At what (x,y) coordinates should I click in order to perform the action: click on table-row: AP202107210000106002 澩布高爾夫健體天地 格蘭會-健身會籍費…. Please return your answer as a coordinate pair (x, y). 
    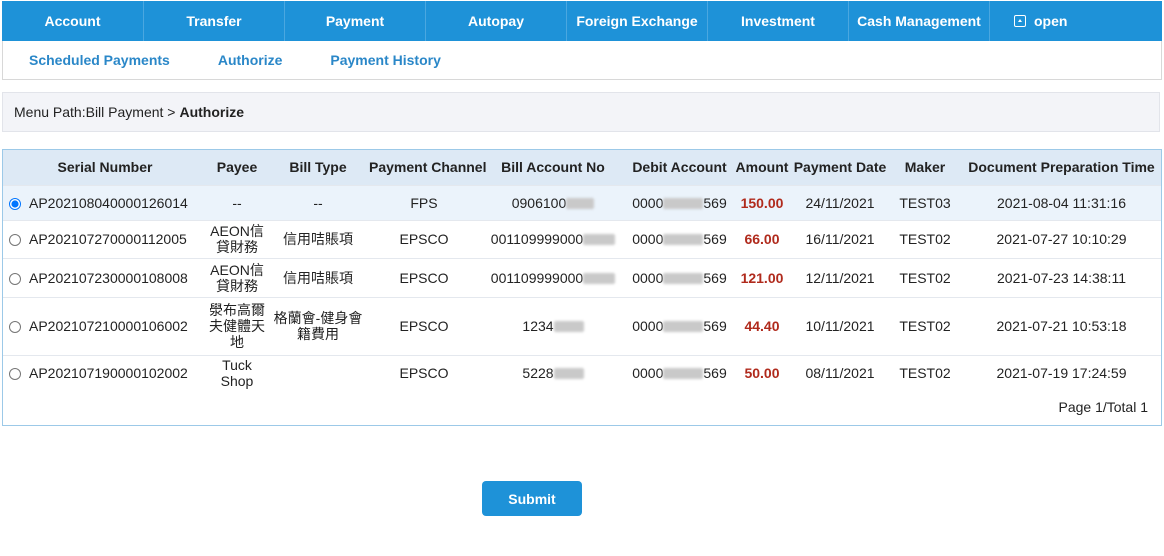
    Looking at the image, I should click on (582, 325).